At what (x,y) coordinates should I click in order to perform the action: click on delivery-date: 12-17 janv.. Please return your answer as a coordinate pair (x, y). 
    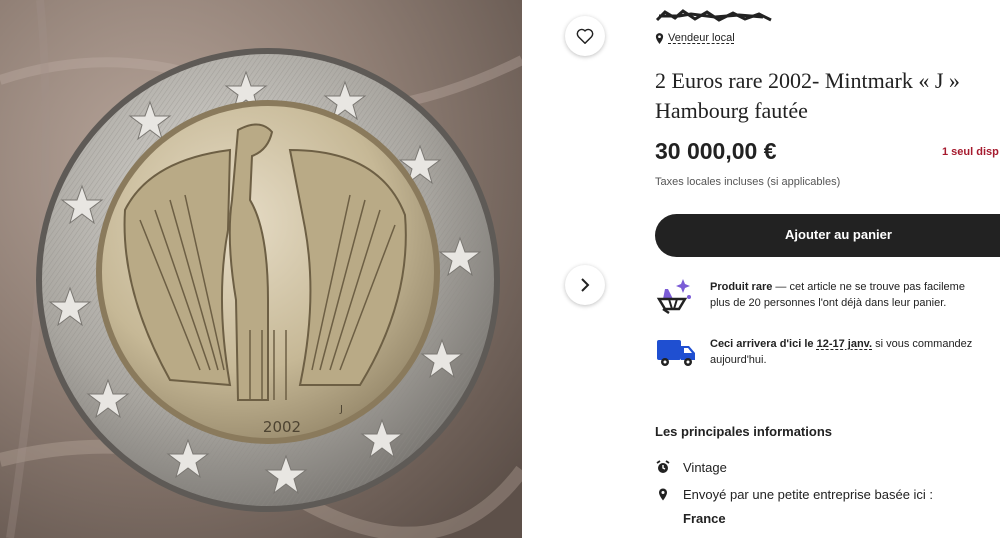
    Looking at the image, I should click on (844, 344).